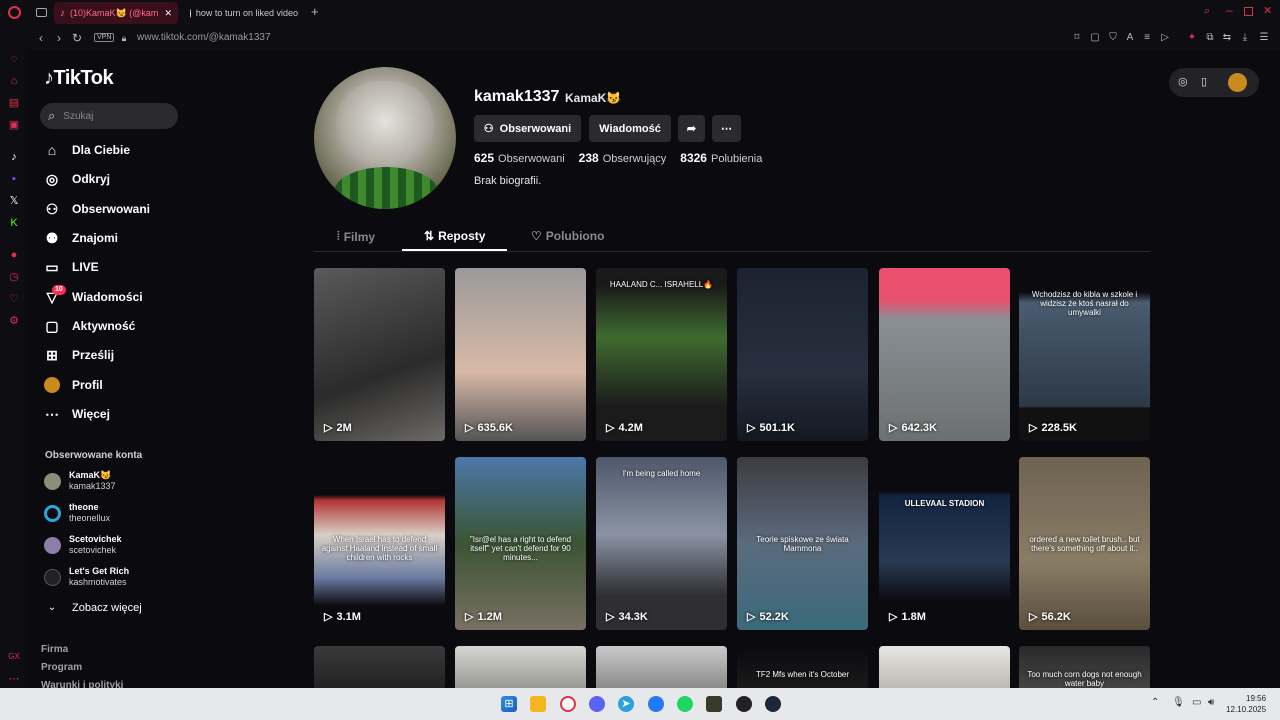 The image size is (1280, 720). What do you see at coordinates (1237, 82) in the screenshot?
I see `user-avatar-icon` at bounding box center [1237, 82].